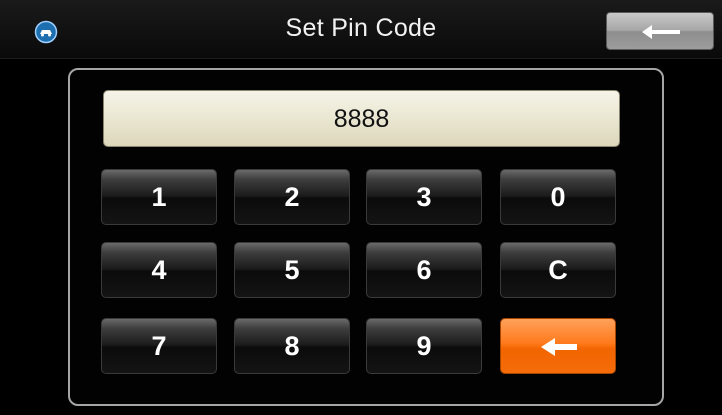 This screenshot has height=415, width=722. I want to click on key-9: 9, so click(424, 346).